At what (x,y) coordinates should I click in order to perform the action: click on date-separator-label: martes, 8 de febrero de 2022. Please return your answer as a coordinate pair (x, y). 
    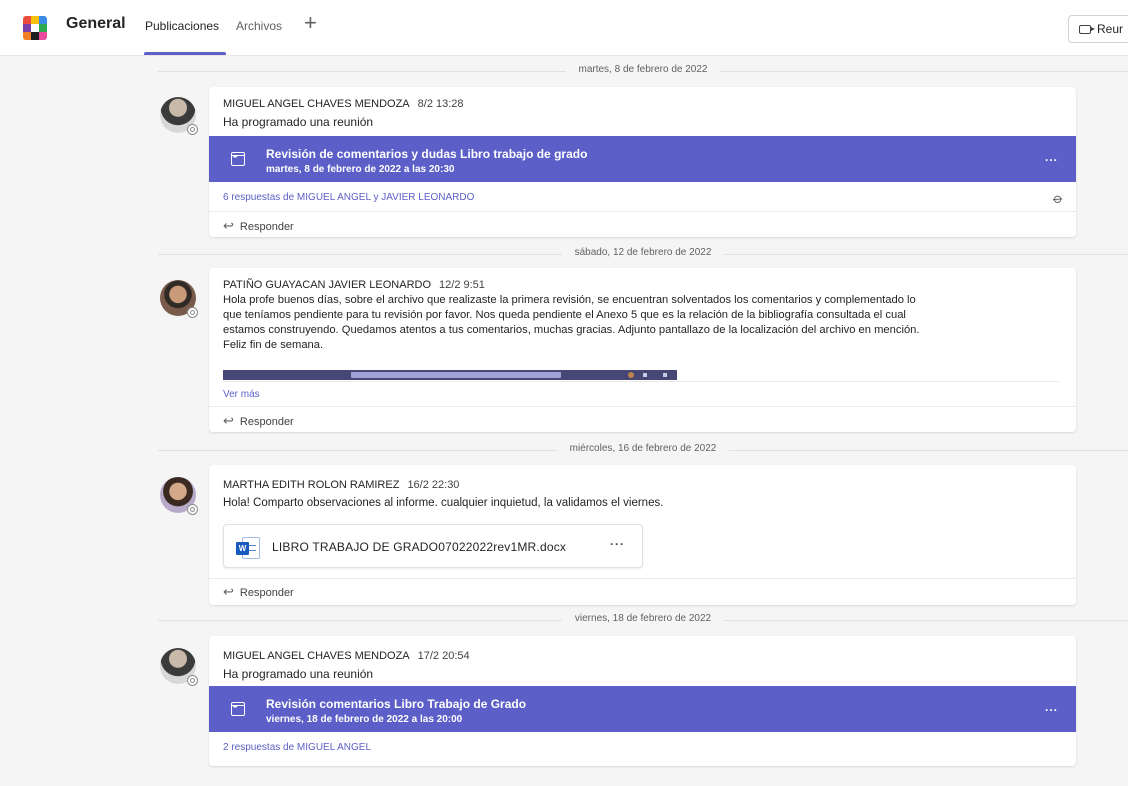
    Looking at the image, I should click on (643, 69).